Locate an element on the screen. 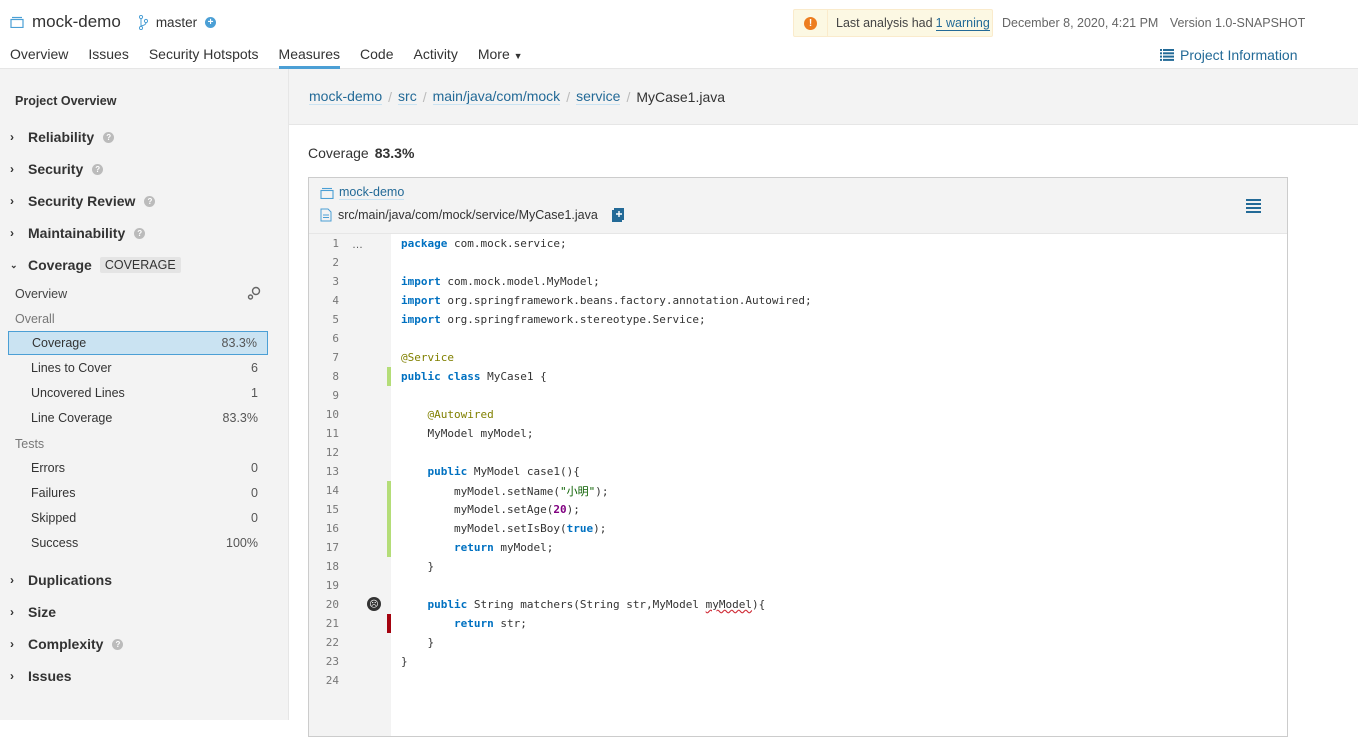 The height and width of the screenshot is (737, 1358). code-text: myModel.setAge(20); is located at coordinates (490, 509).